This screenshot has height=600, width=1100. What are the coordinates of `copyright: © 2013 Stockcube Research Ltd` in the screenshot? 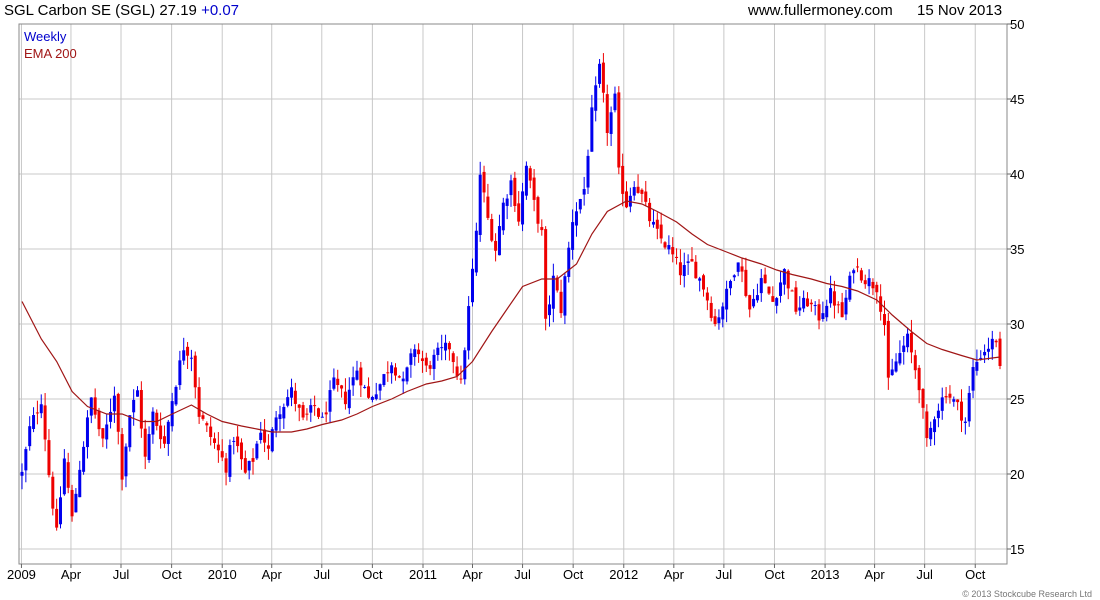 It's located at (1027, 594).